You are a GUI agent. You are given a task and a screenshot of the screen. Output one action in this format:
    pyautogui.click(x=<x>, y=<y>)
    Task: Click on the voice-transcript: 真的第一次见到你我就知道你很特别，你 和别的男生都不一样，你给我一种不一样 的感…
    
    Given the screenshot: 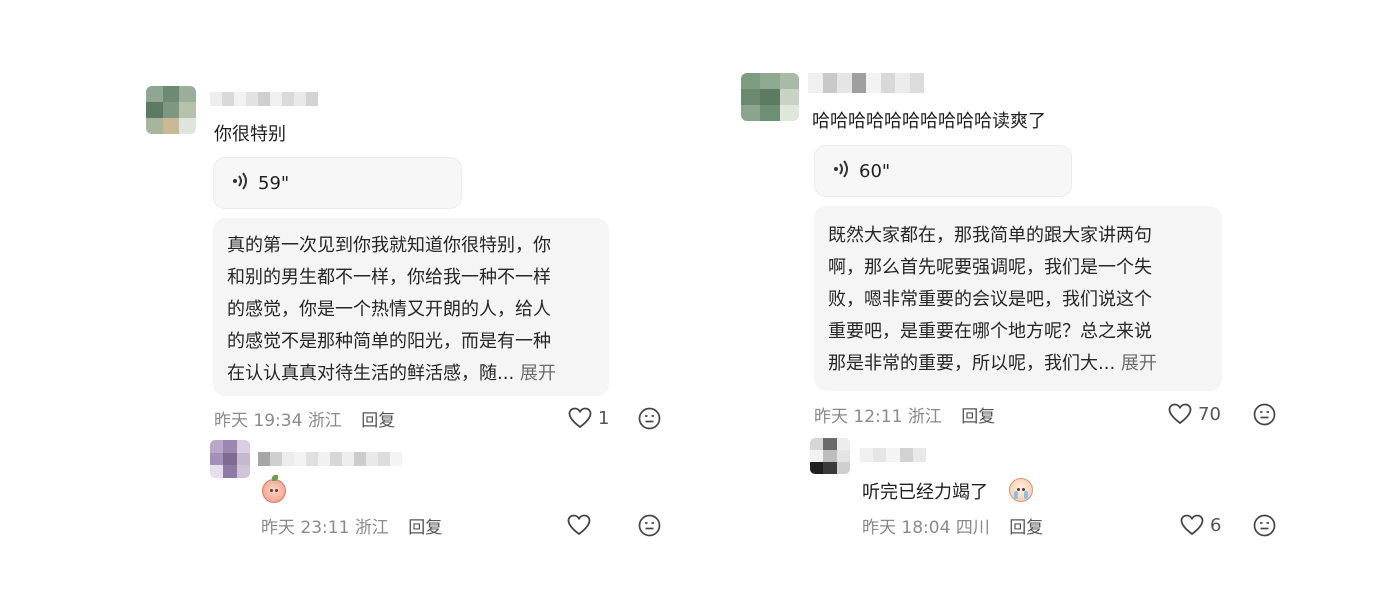 What is the action you would take?
    pyautogui.click(x=411, y=307)
    